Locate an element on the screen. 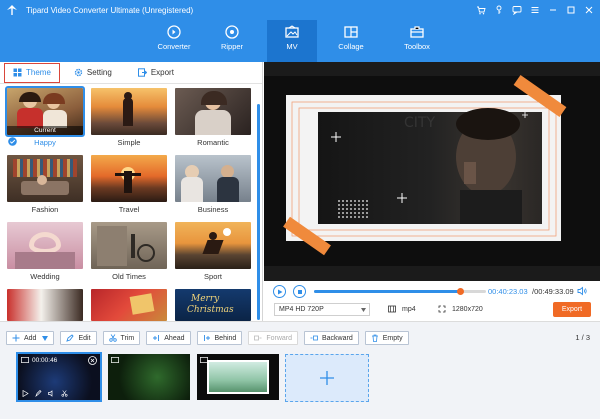 This screenshot has width=600, height=419. empty-button: Empty is located at coordinates (386, 338).